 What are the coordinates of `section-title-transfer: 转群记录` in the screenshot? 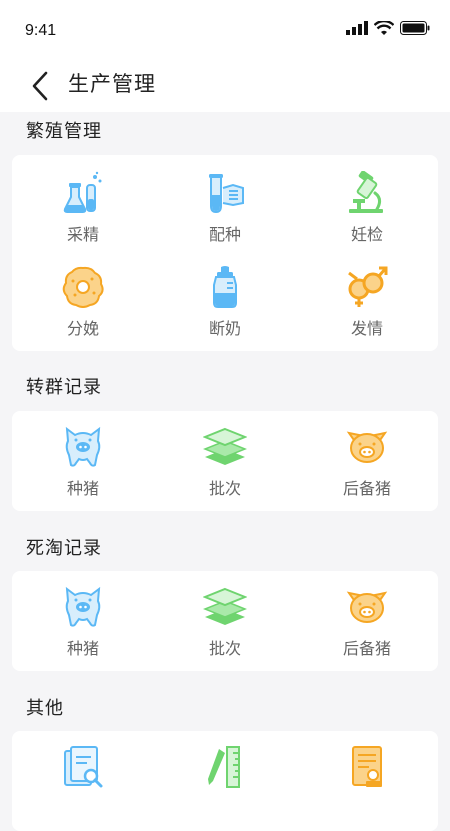 It's located at (64, 387).